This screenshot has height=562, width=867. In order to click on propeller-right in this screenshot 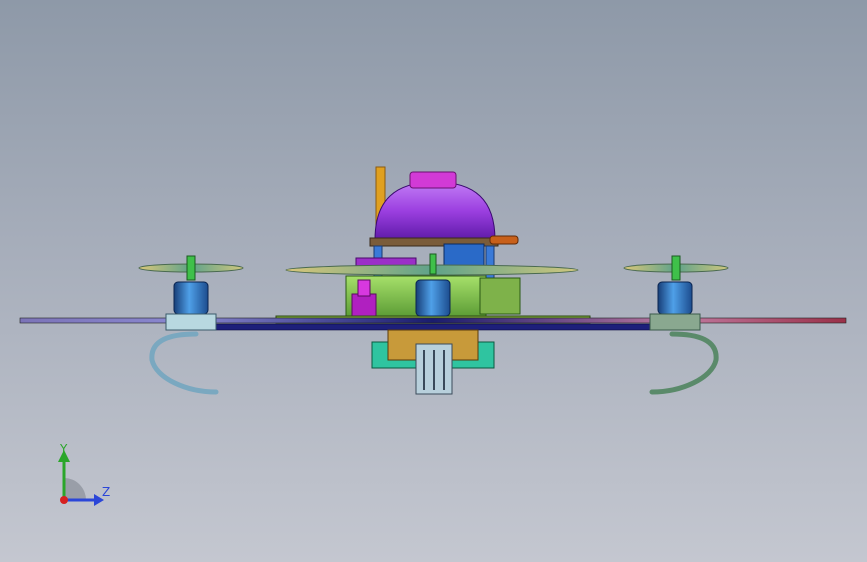, I will do `click(676, 268)`.